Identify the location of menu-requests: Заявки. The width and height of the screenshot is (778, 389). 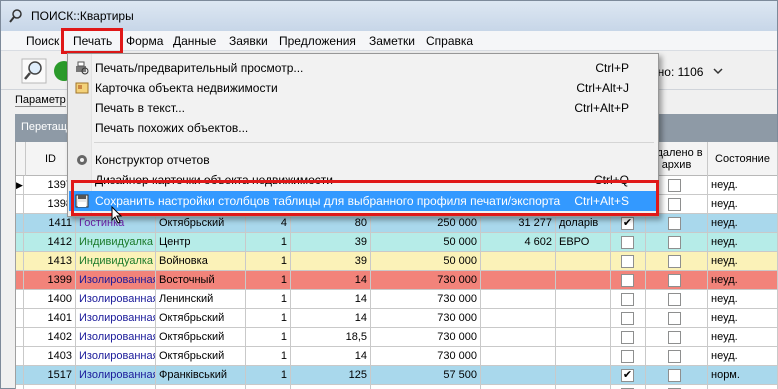
(248, 41).